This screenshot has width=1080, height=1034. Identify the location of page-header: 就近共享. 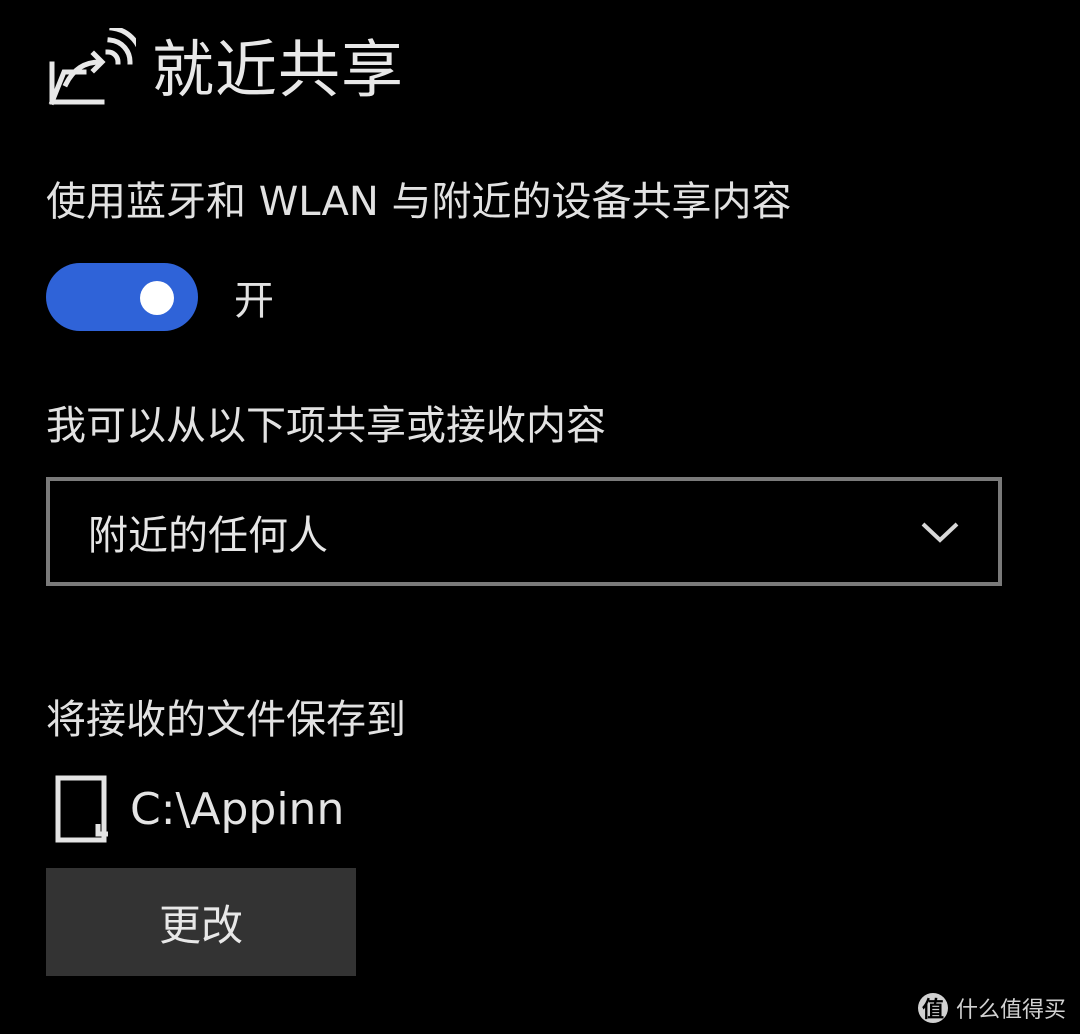
(224, 70).